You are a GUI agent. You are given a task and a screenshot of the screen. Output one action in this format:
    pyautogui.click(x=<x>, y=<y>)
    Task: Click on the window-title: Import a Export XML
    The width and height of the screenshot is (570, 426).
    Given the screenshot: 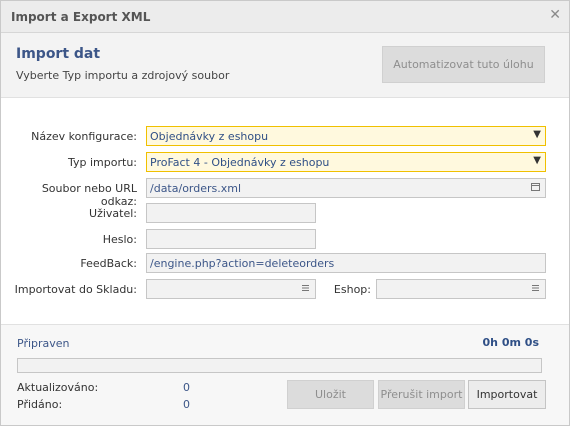 What is the action you would take?
    pyautogui.click(x=81, y=17)
    